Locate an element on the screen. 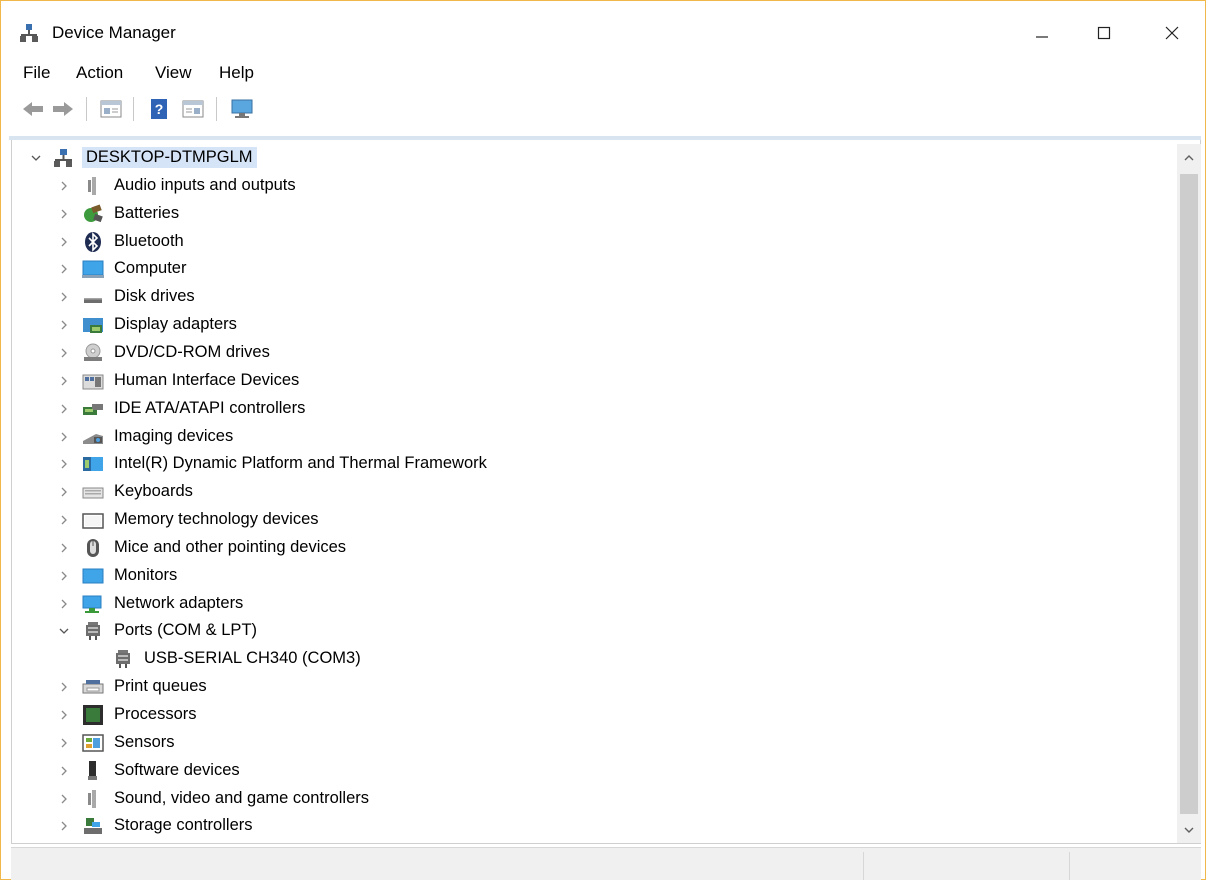 This screenshot has width=1206, height=880. maximize-button is located at coordinates (1104, 33).